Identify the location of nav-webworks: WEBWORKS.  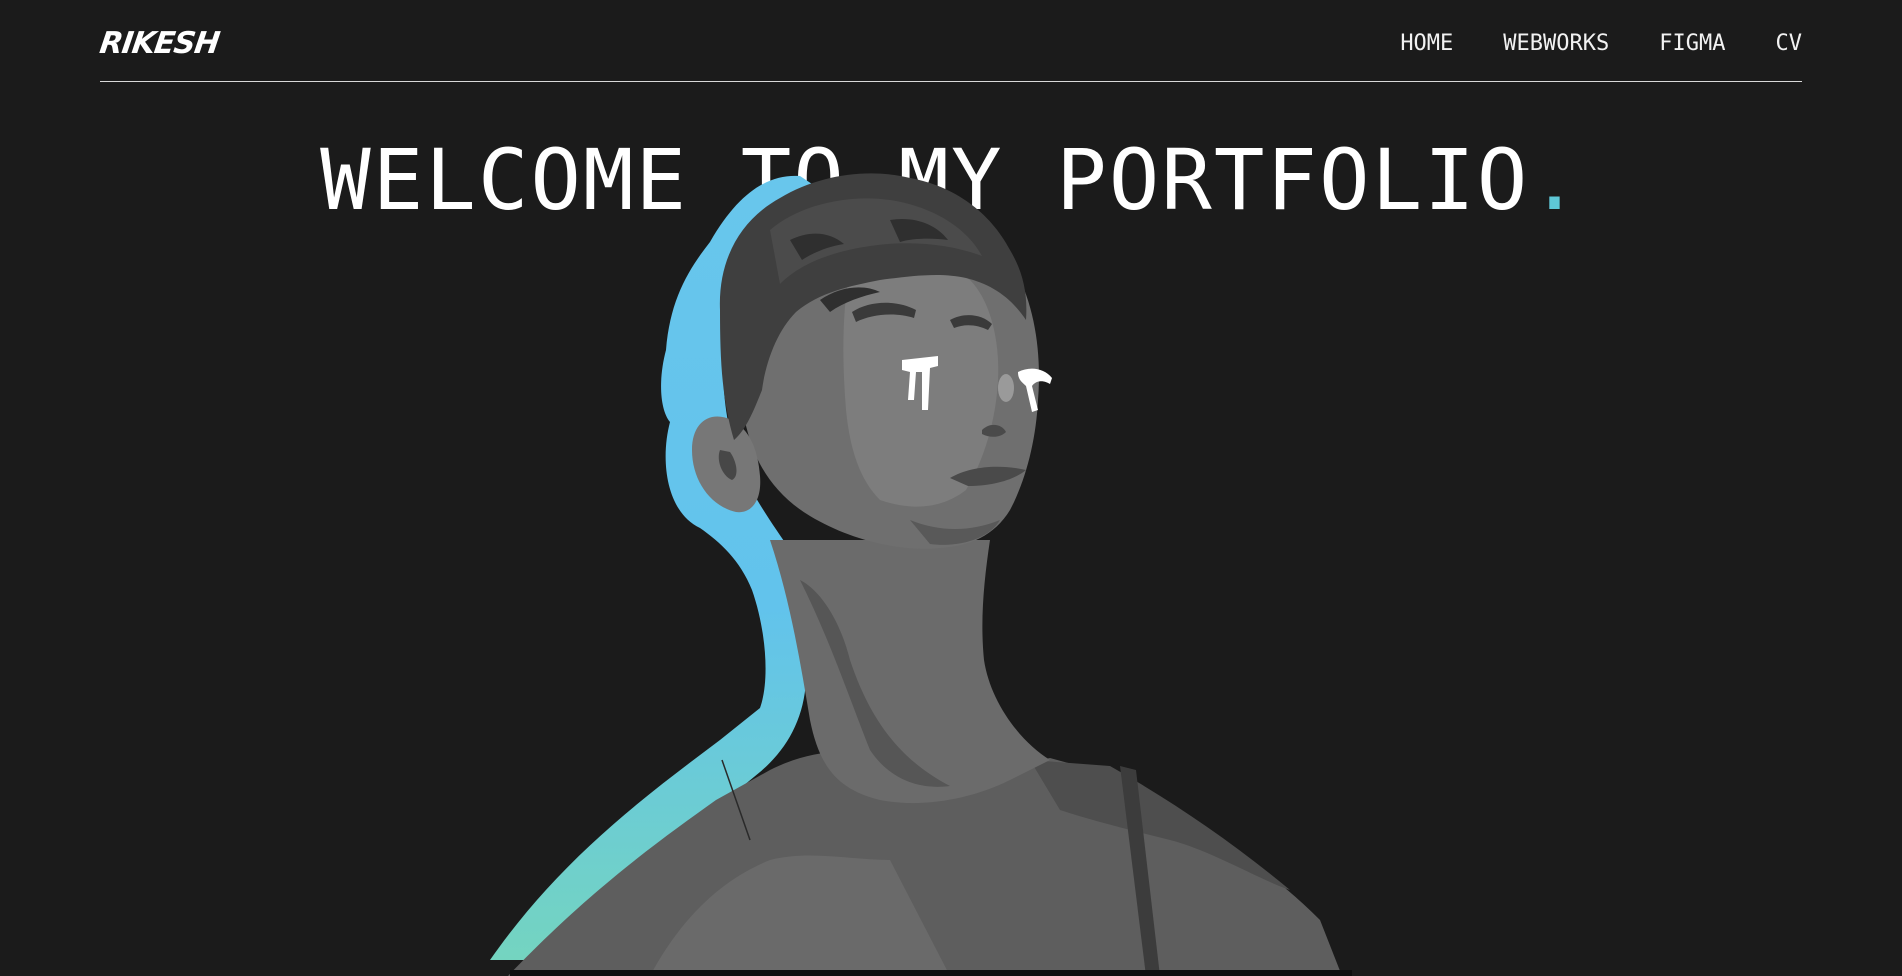
(1556, 43).